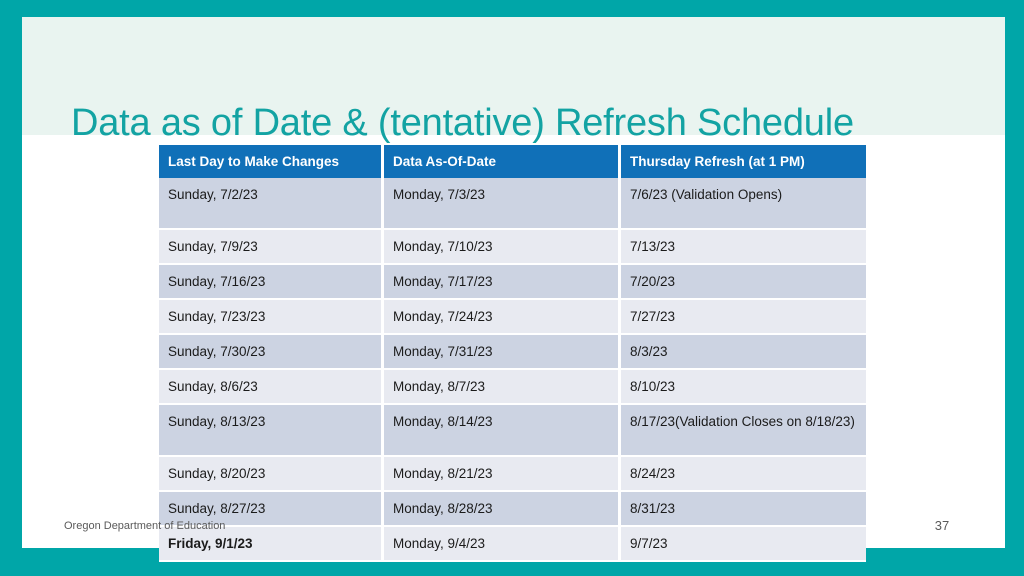 Image resolution: width=1024 pixels, height=576 pixels. I want to click on footer-page-number: 37, so click(942, 525).